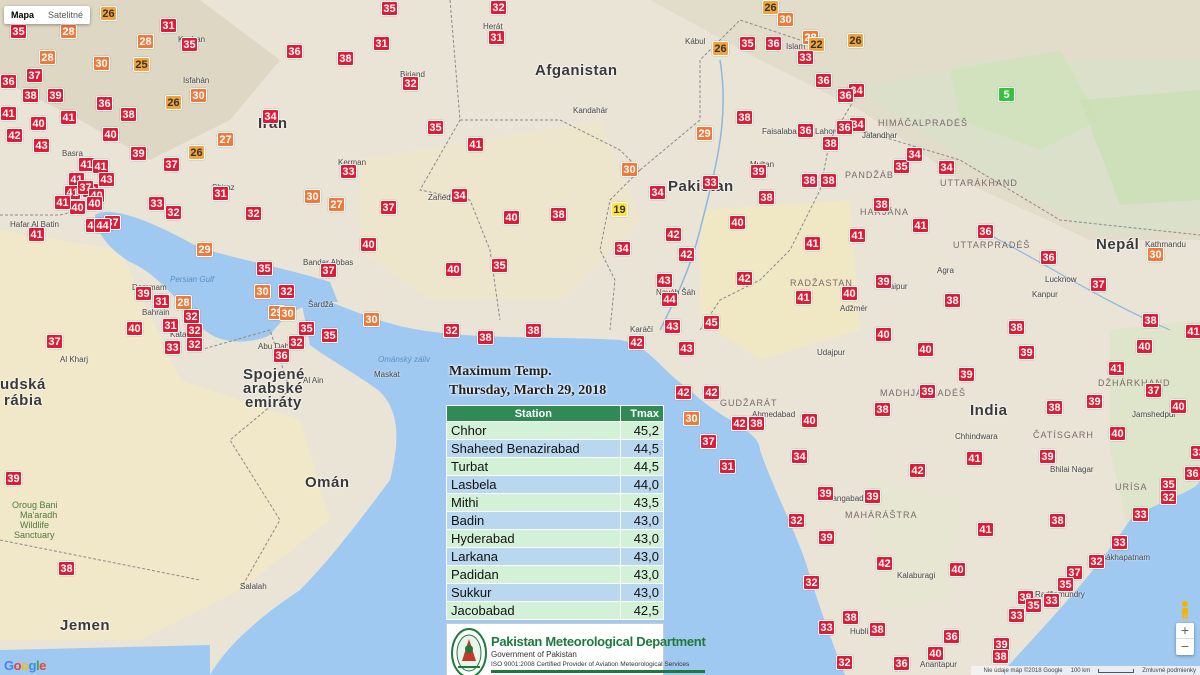  What do you see at coordinates (22, 15) in the screenshot?
I see `map-type-map-button: Mapa` at bounding box center [22, 15].